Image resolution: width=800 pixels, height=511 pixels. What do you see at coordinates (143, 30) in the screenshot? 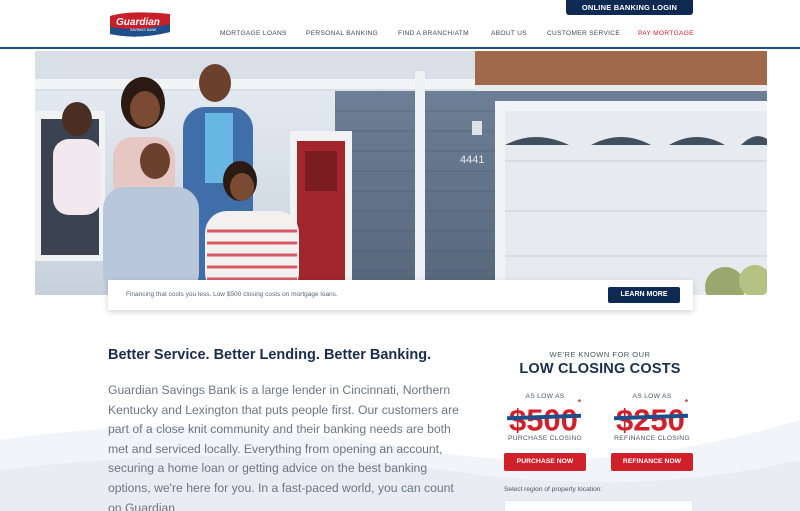
I see `svg-text: SAVINGS BANK` at bounding box center [143, 30].